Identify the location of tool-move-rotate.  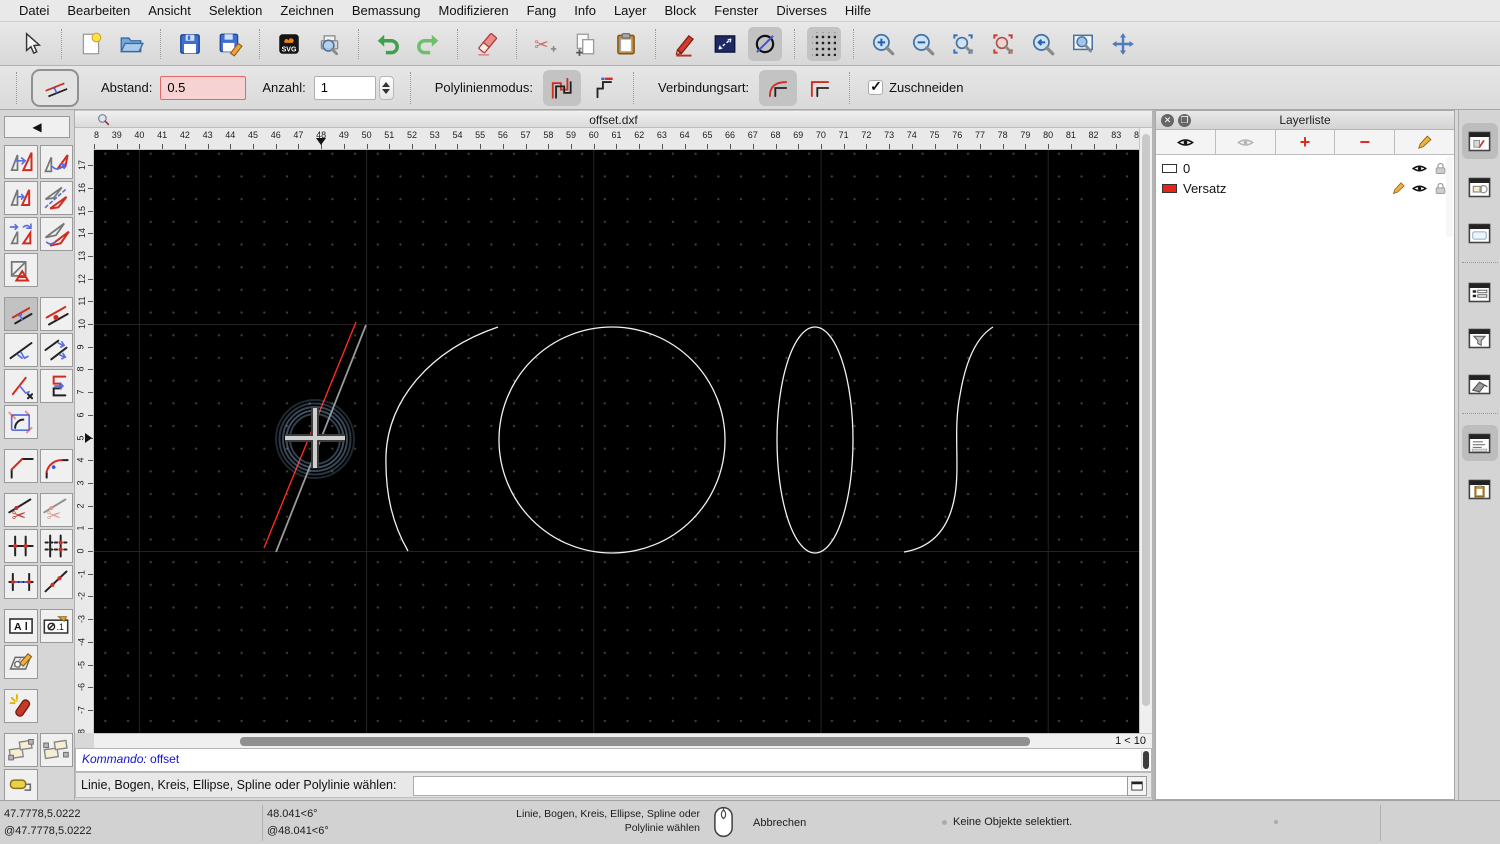
(21, 234).